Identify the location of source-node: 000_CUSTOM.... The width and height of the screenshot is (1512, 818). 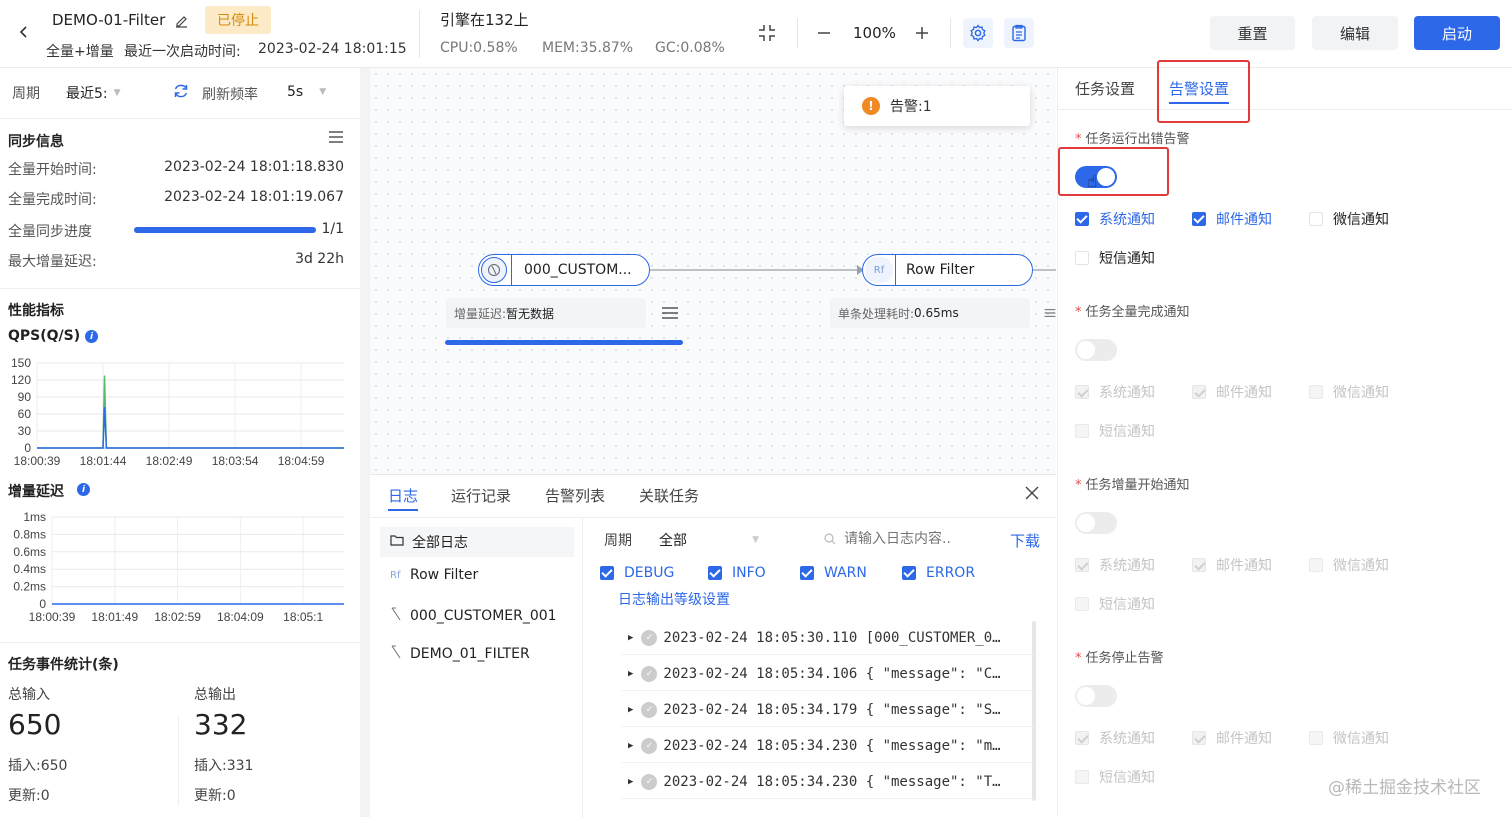
(564, 270).